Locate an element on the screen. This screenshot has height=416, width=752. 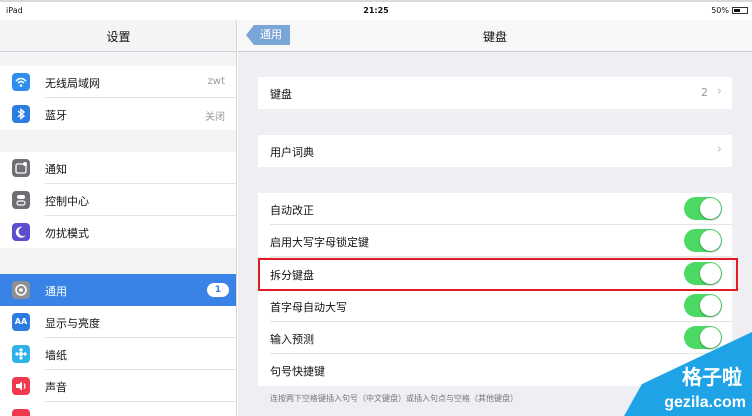
sidebar-item-wifi: 无线局域网 zwt is located at coordinates (118, 82).